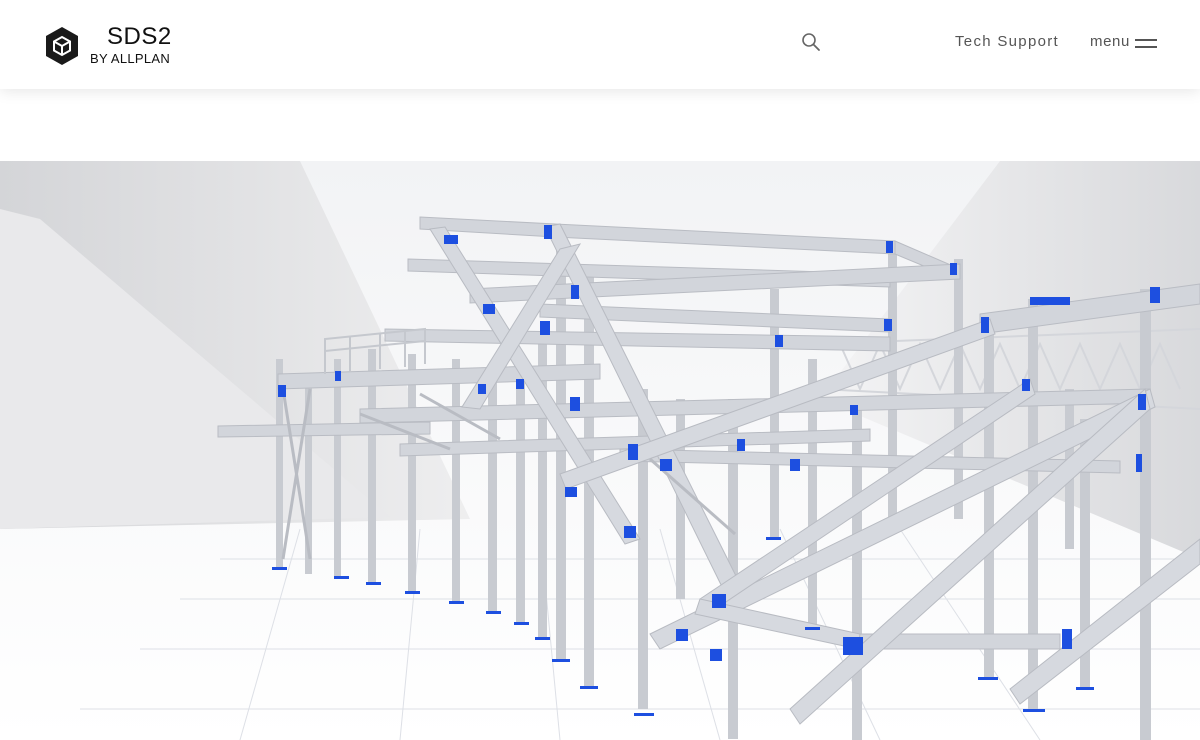 The width and height of the screenshot is (1200, 740). I want to click on hamburger-icon, so click(1146, 44).